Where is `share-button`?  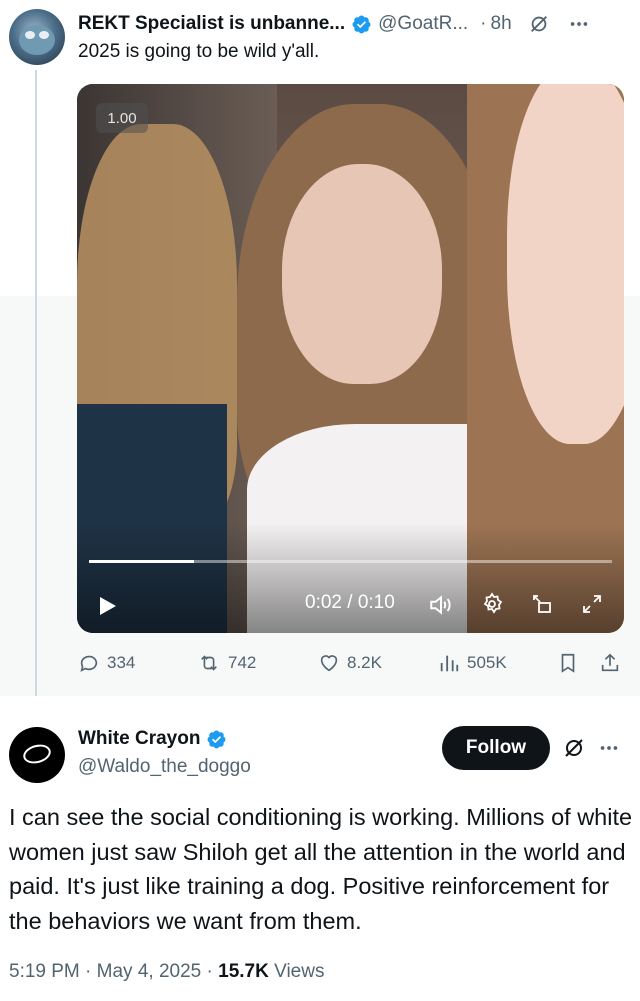 share-button is located at coordinates (610, 663).